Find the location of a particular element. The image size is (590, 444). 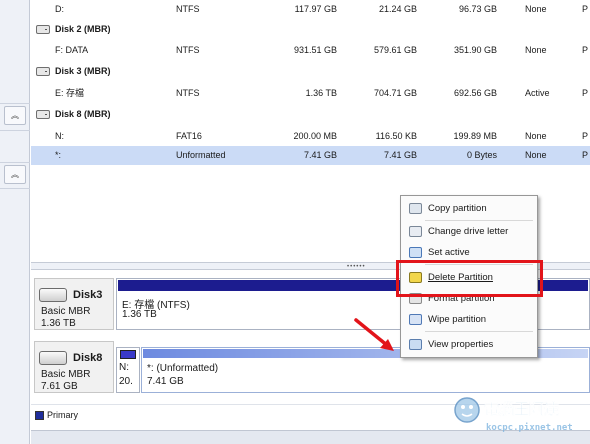

partition-capacity: 931.51 GB is located at coordinates (315, 50).